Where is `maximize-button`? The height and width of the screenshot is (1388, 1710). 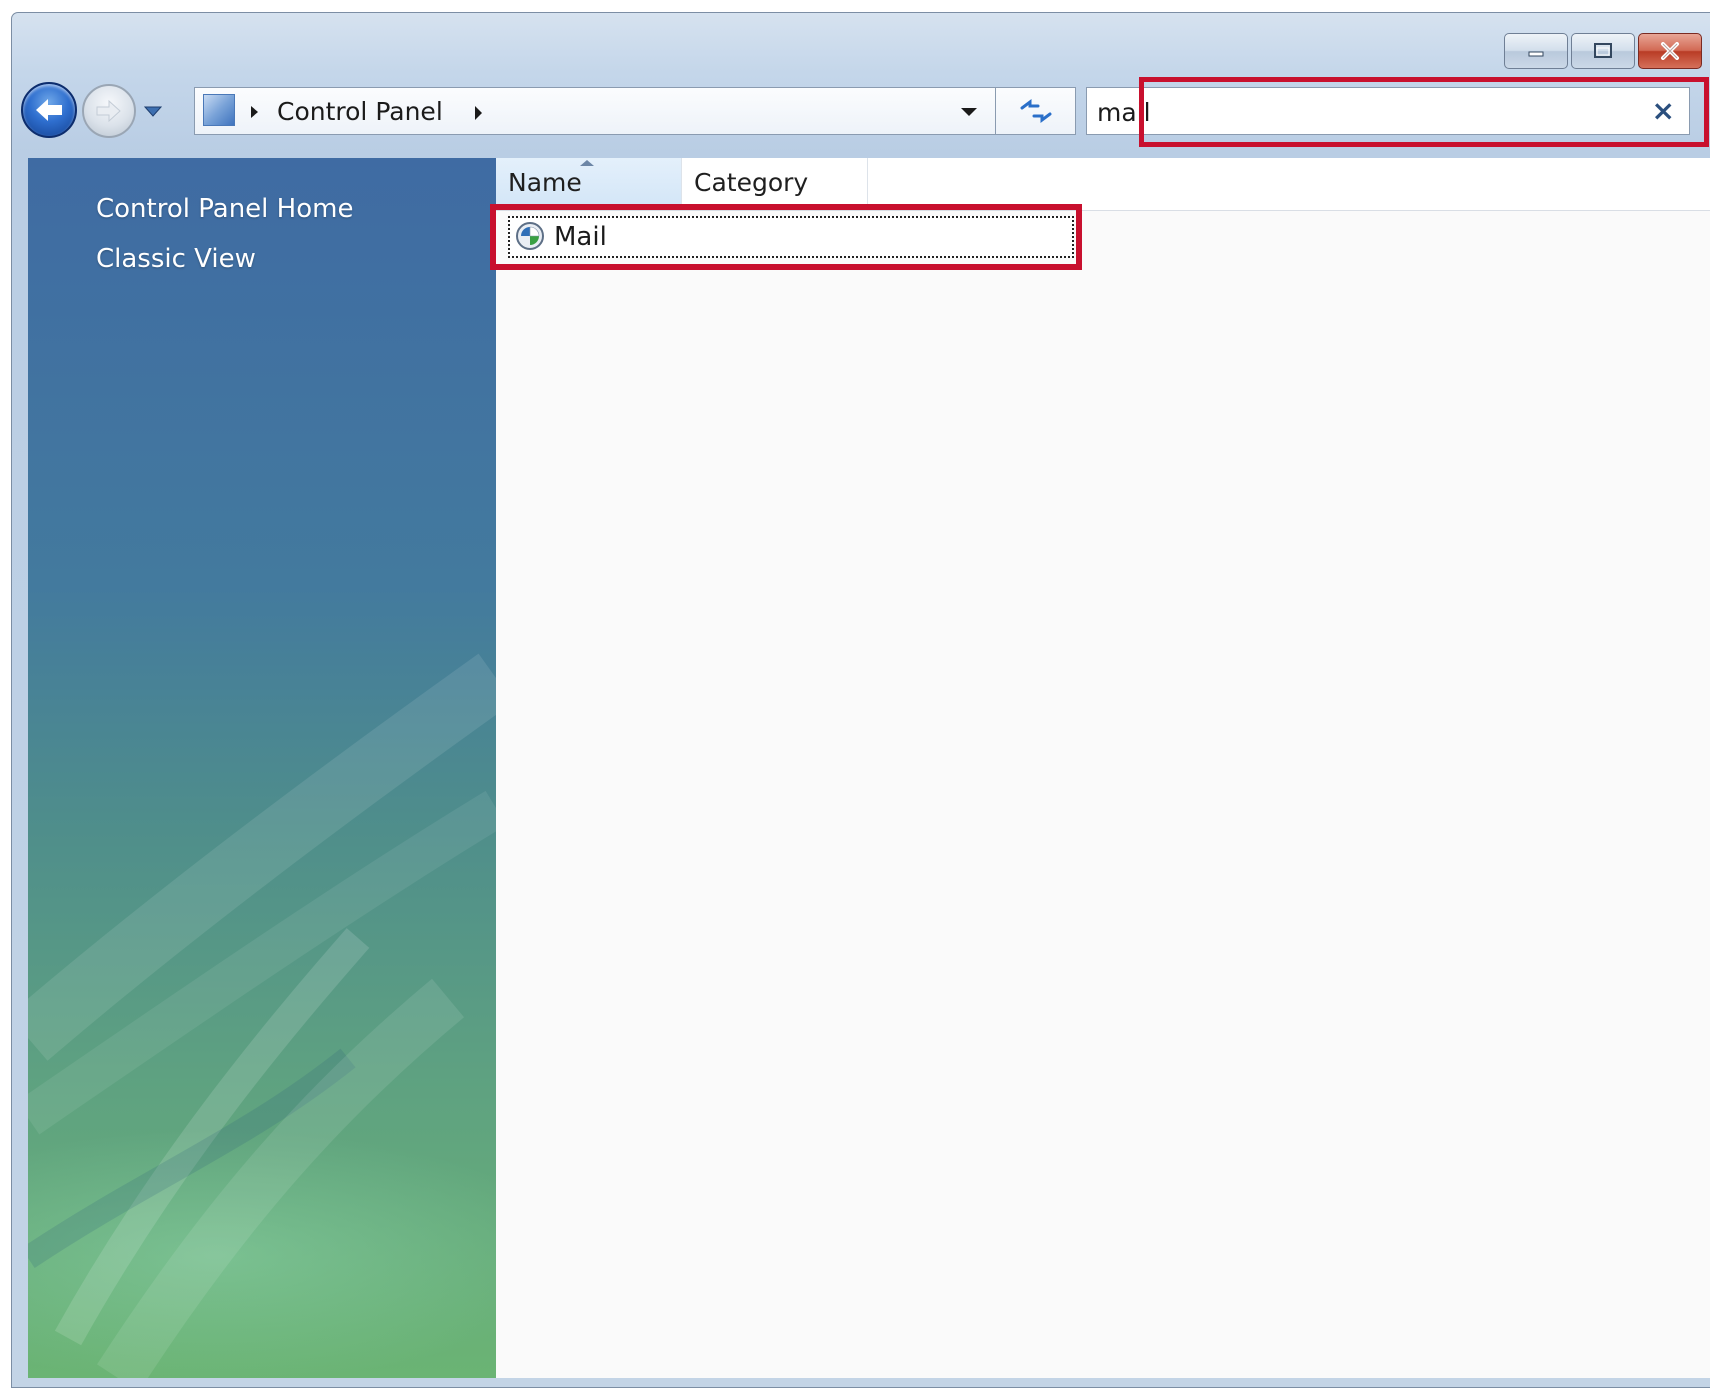 maximize-button is located at coordinates (1603, 51).